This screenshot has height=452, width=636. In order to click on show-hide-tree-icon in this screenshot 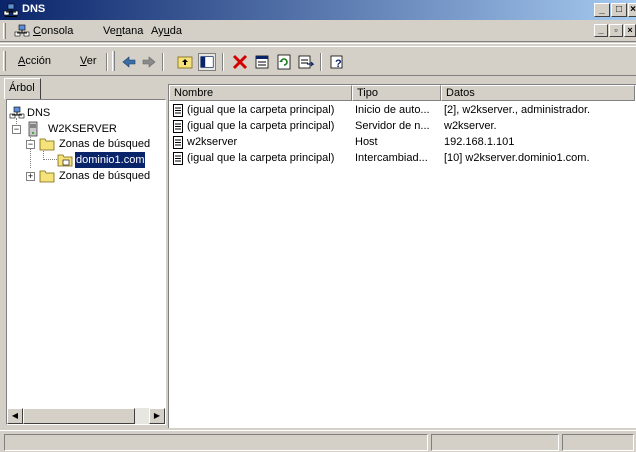, I will do `click(207, 62)`.